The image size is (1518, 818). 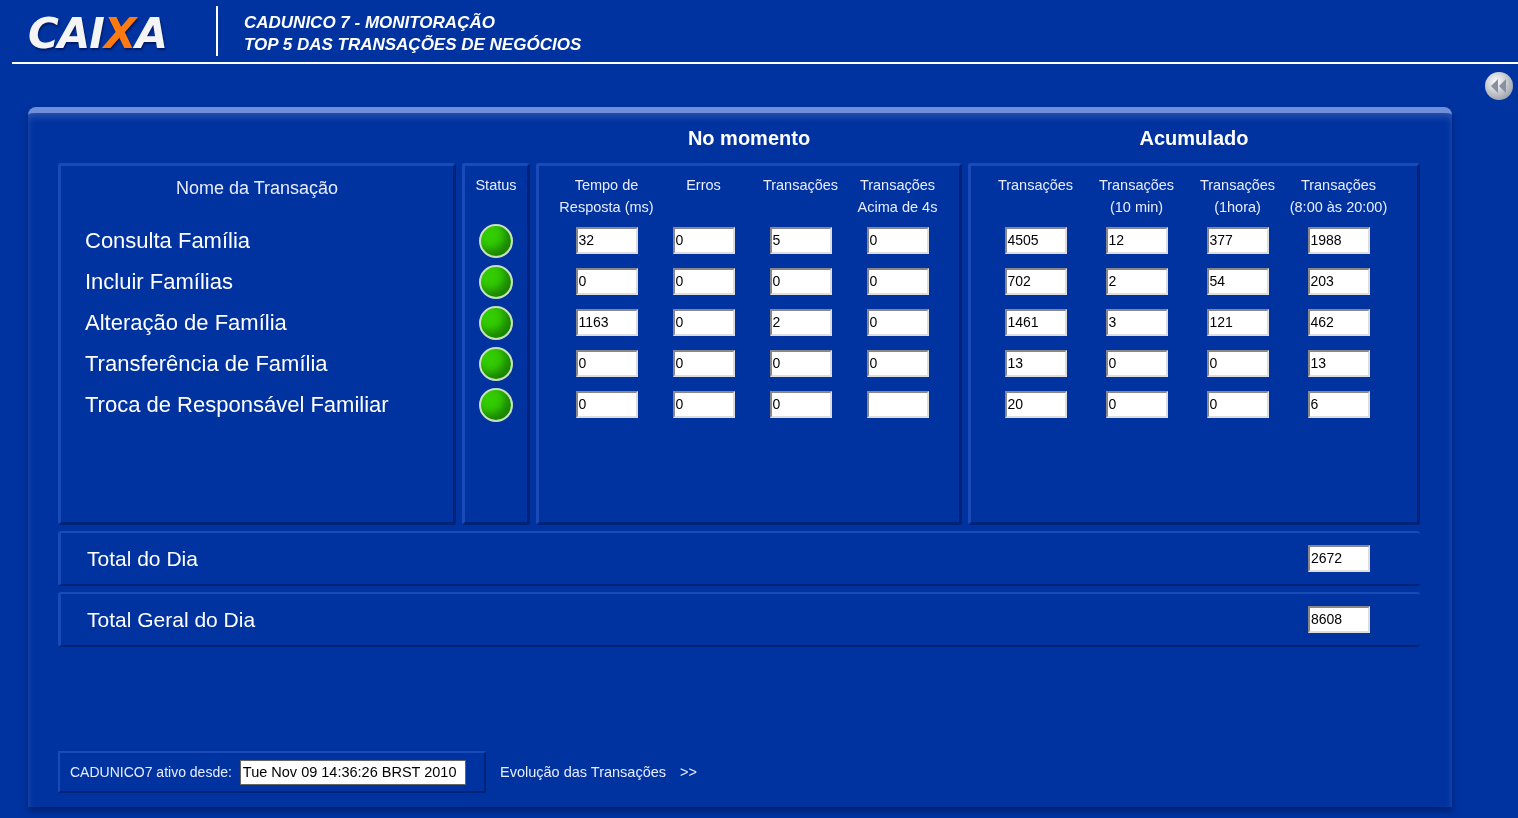 What do you see at coordinates (583, 772) in the screenshot?
I see `evolution-link: Evolução das Transações` at bounding box center [583, 772].